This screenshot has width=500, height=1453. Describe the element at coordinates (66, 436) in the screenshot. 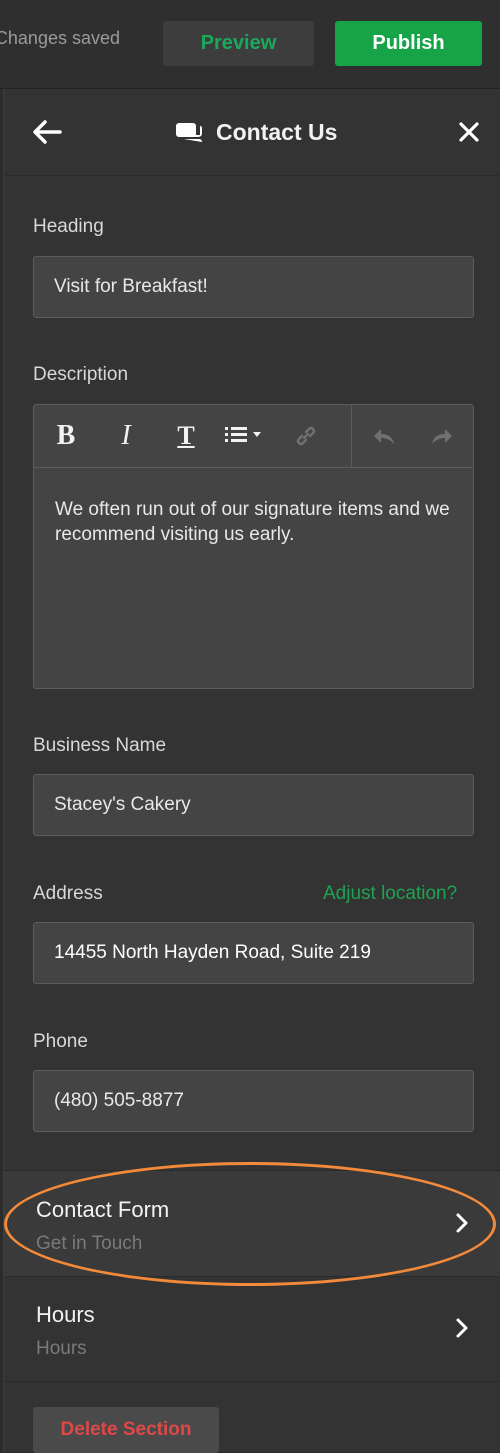

I see `bold-icon: B` at that location.